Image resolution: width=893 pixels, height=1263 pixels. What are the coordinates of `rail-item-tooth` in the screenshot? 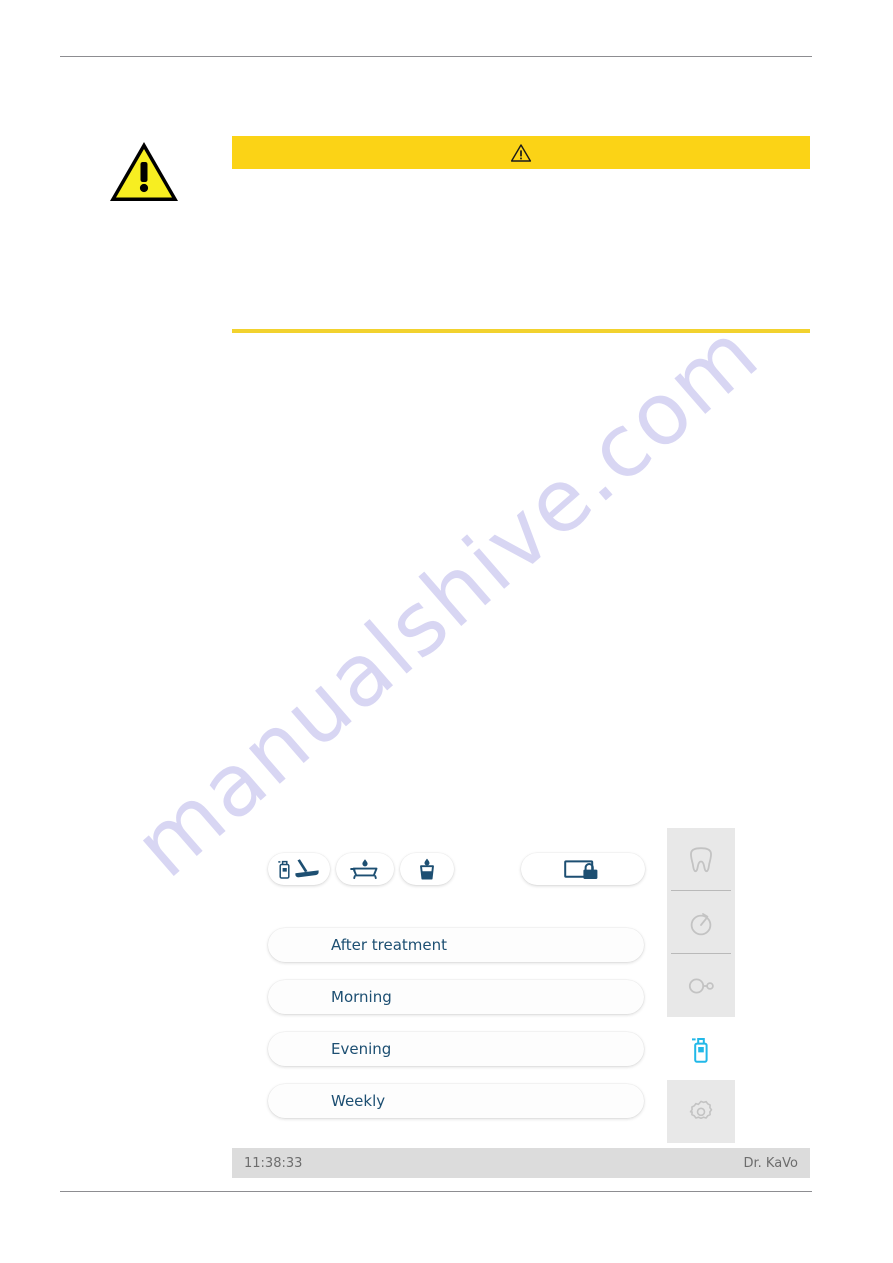 It's located at (701, 859).